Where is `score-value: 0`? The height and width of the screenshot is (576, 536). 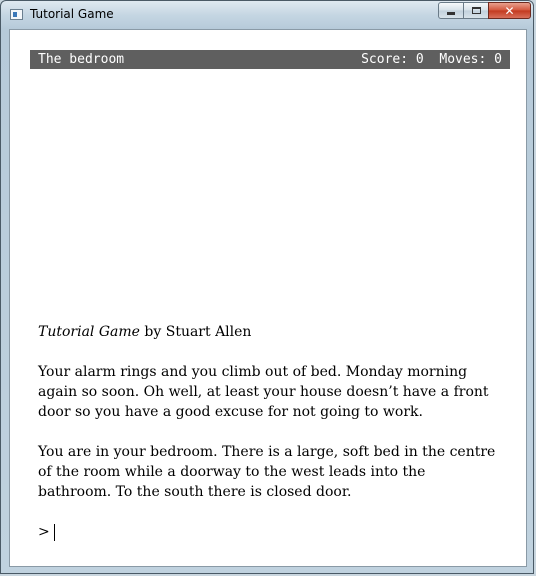 score-value: 0 is located at coordinates (419, 59).